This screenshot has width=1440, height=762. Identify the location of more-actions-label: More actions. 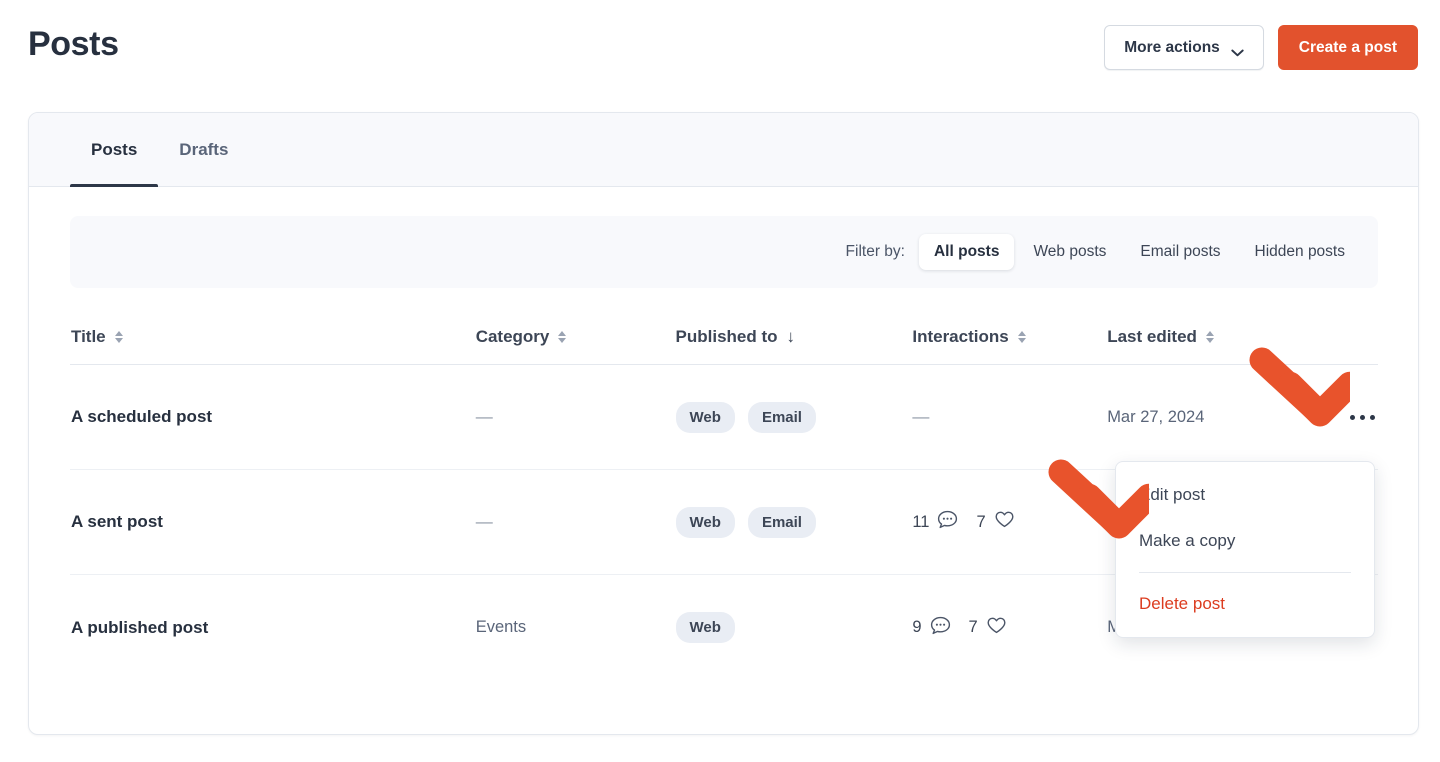
(1172, 47).